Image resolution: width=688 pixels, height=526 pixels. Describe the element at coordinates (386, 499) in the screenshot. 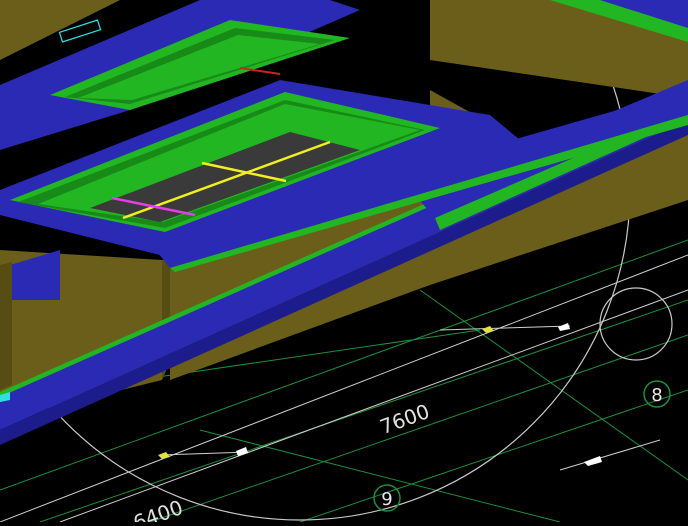

I see `svg-text: 9` at that location.